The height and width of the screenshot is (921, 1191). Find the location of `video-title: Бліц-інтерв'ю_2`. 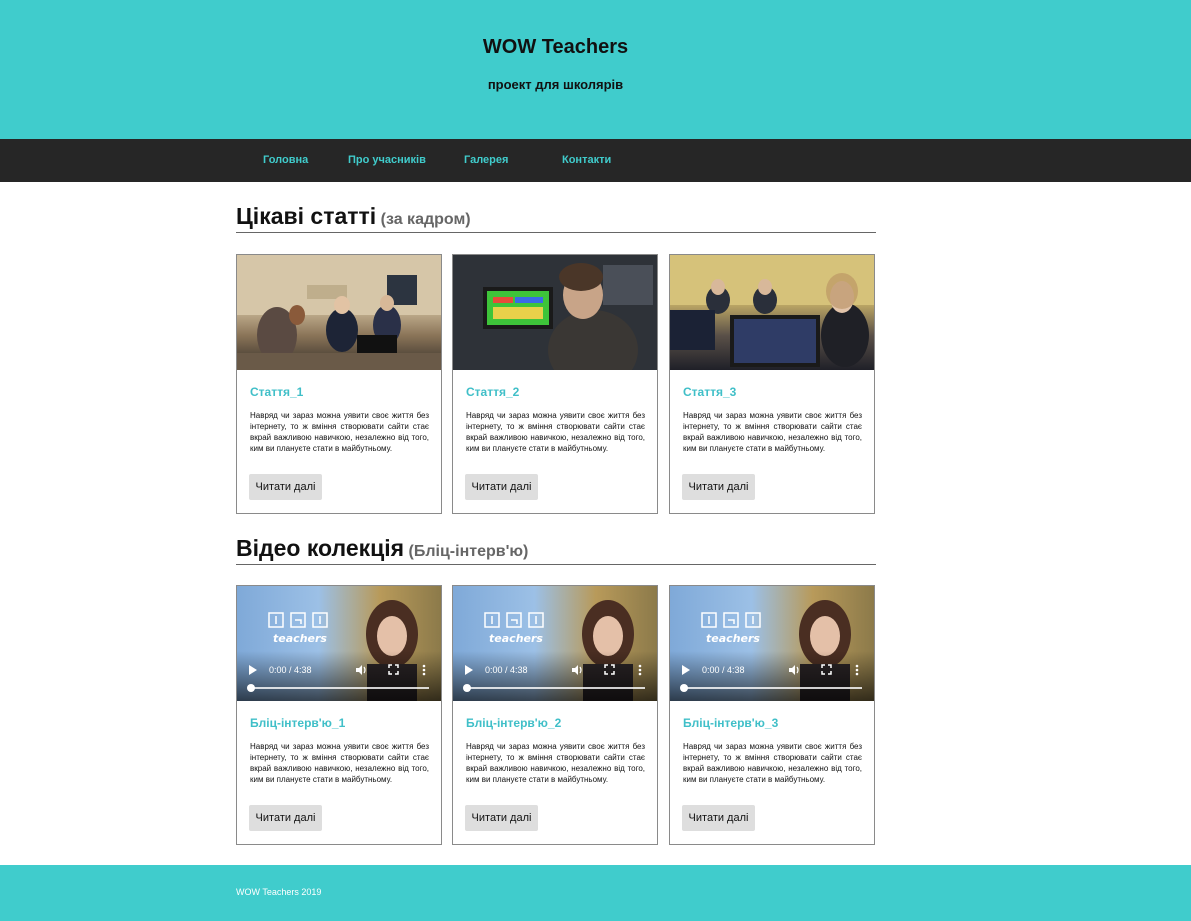

video-title: Бліц-інтерв'ю_2 is located at coordinates (513, 723).